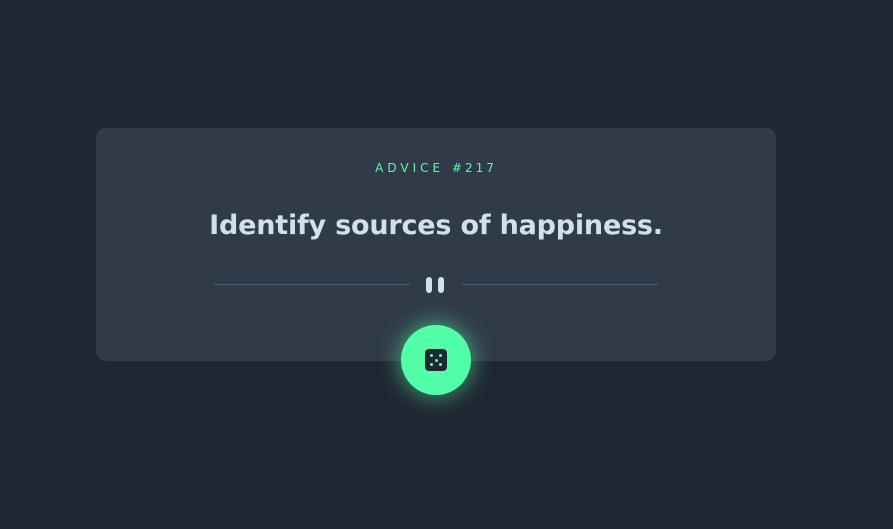 This screenshot has height=529, width=893. I want to click on pattern-divider, so click(436, 285).